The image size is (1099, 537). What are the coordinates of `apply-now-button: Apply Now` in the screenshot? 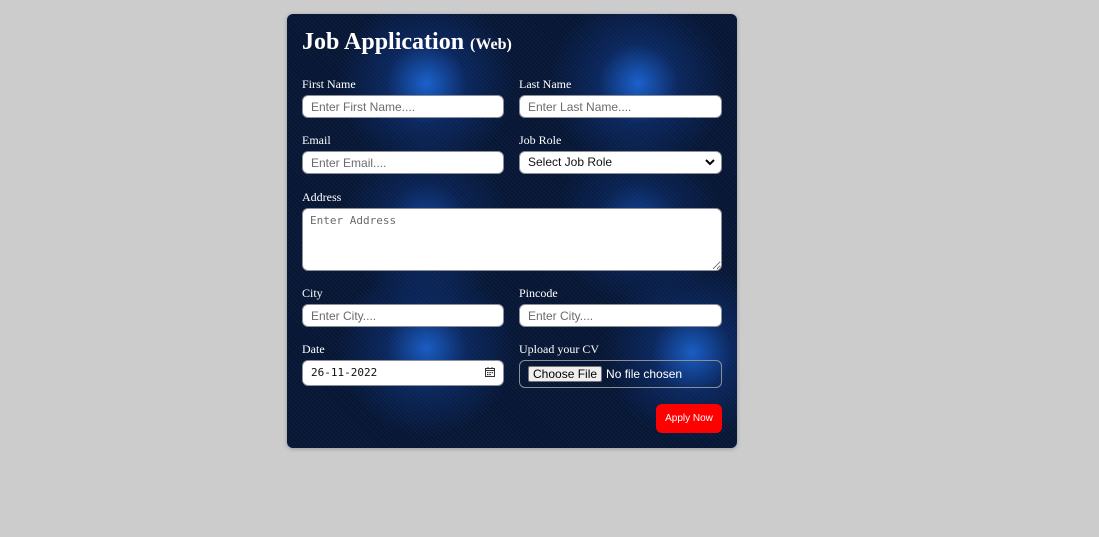 It's located at (689, 418).